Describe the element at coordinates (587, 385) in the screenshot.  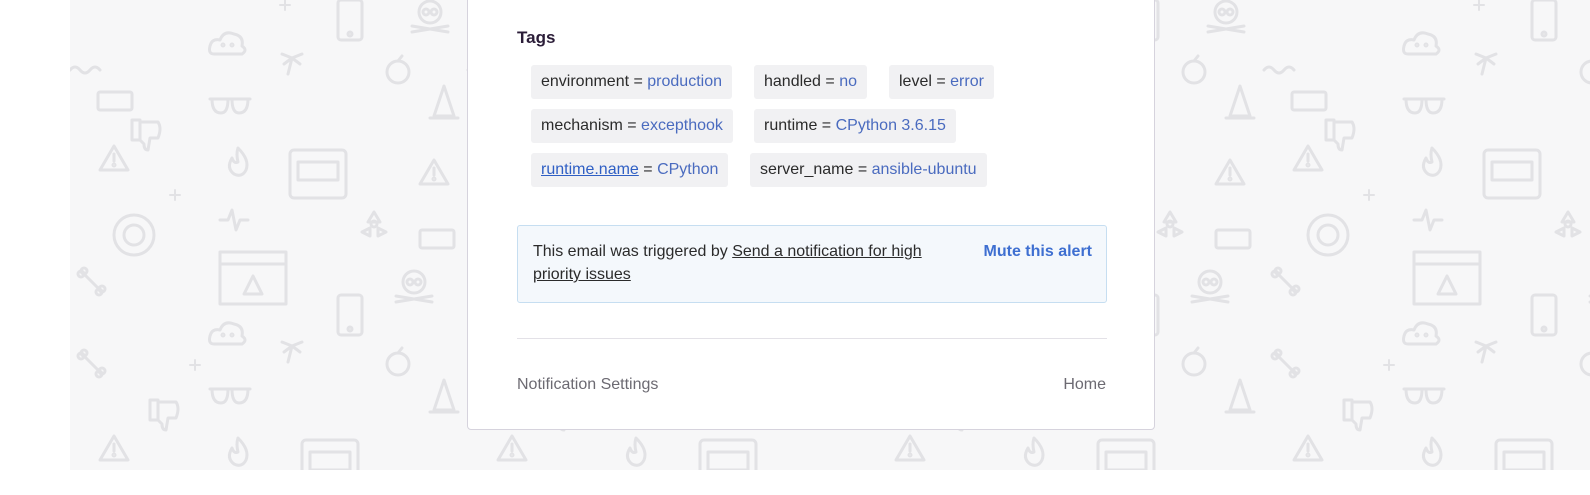
I see `notification-settings-link: Notification Settings` at that location.